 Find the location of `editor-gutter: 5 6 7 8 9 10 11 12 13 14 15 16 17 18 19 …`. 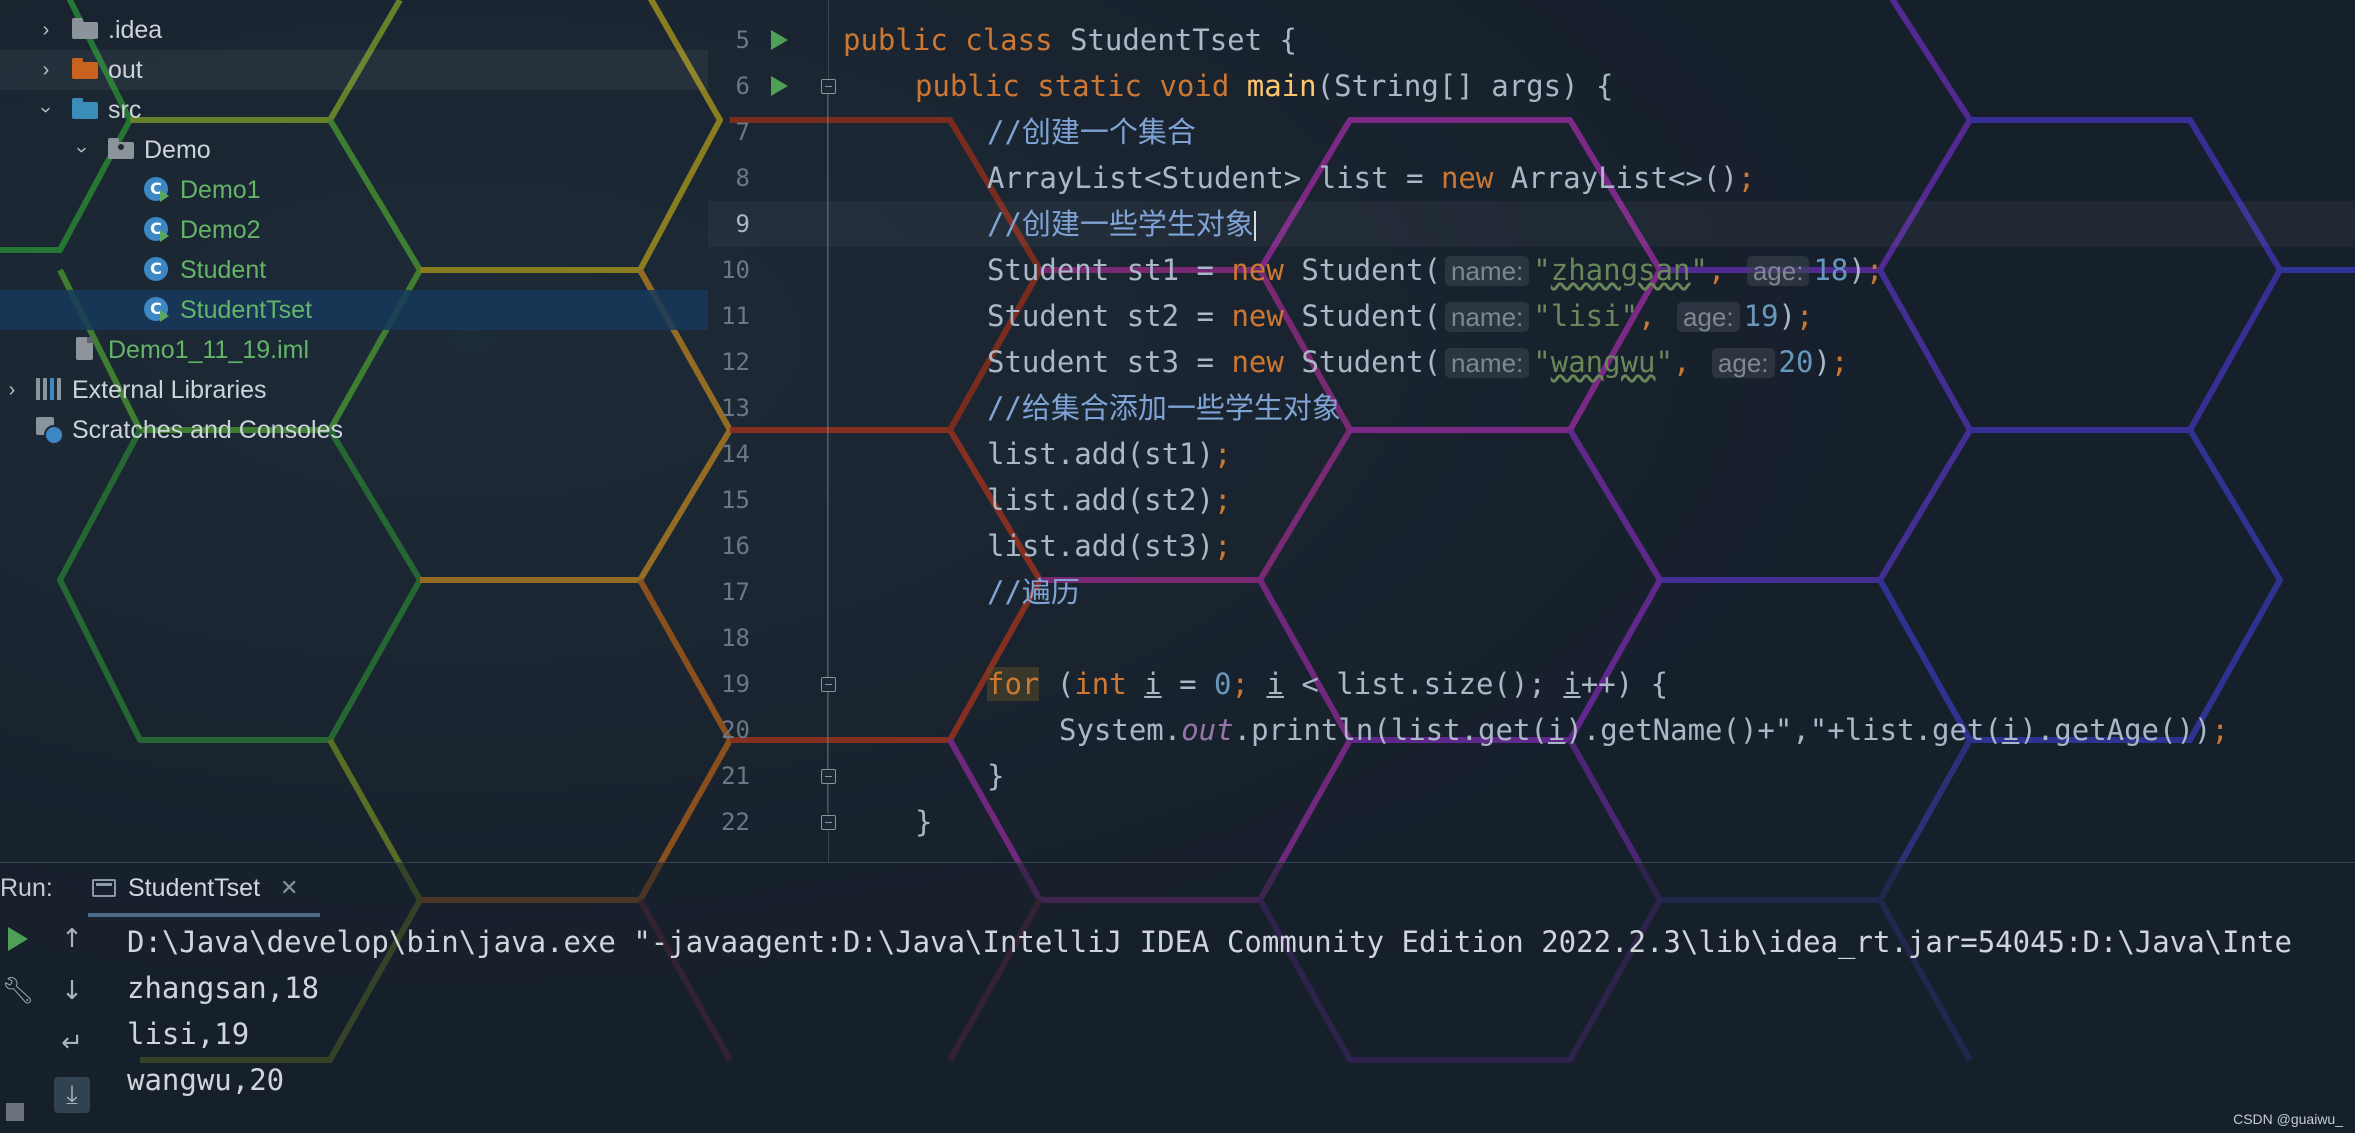

editor-gutter: 5 6 7 8 9 10 11 12 13 14 15 16 17 18 19 … is located at coordinates (772, 431).